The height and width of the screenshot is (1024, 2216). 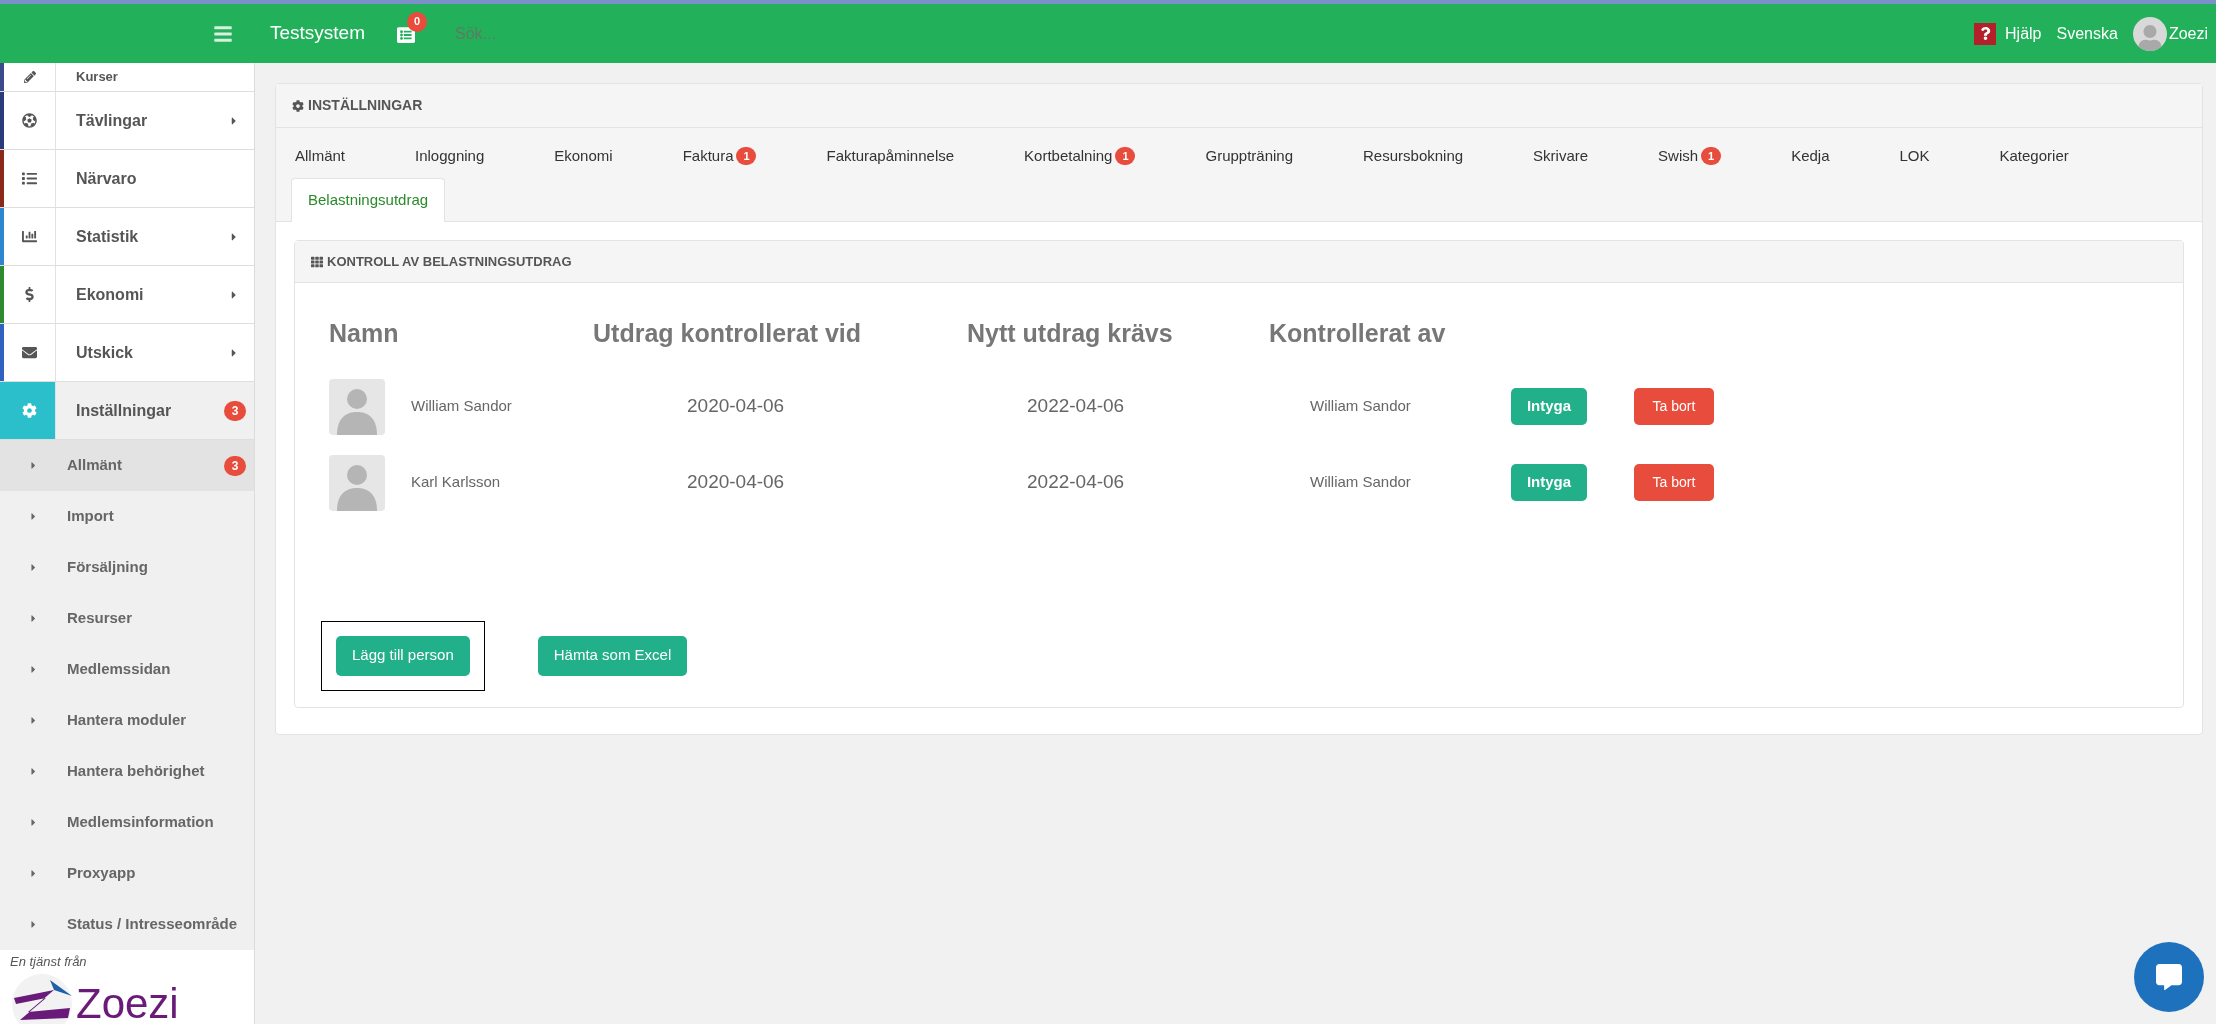 What do you see at coordinates (417, 21) in the screenshot?
I see `notification-badge: 0` at bounding box center [417, 21].